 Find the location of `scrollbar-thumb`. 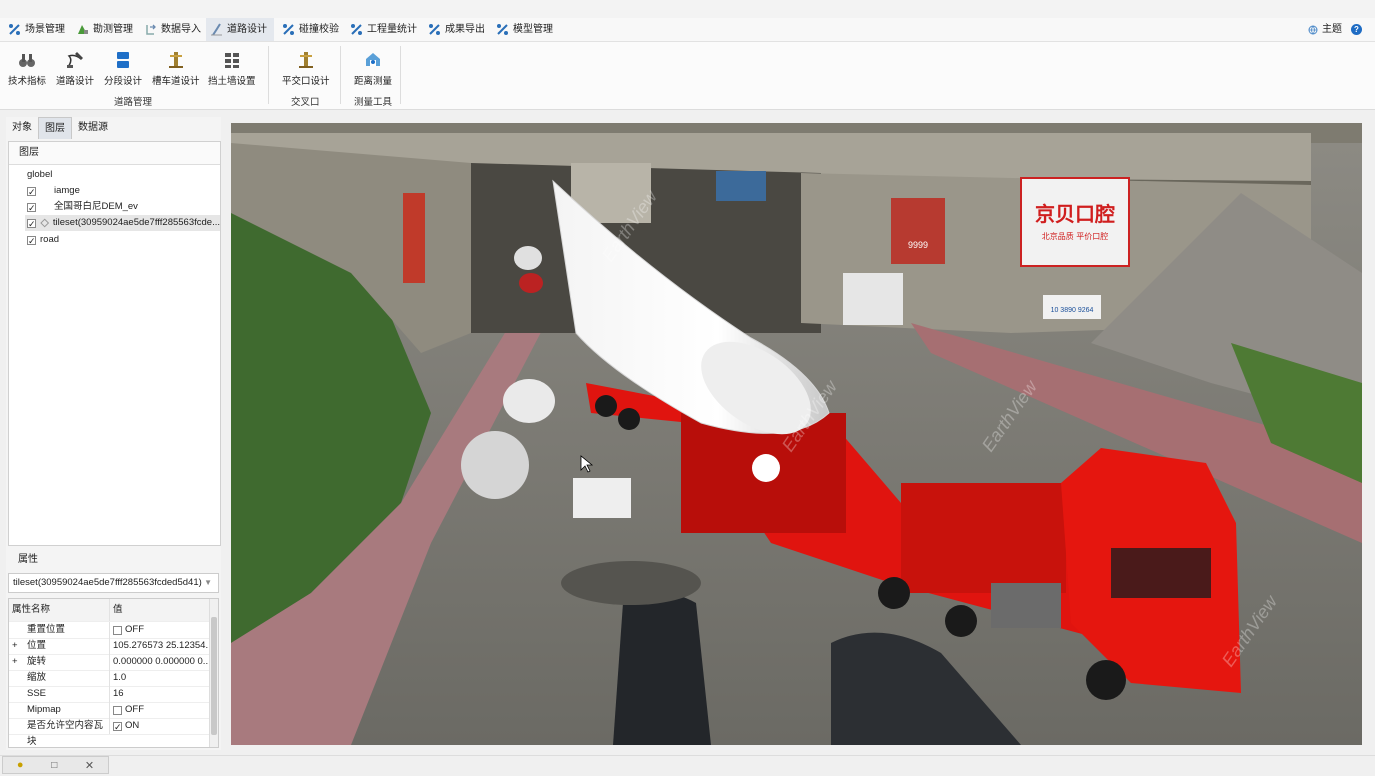

scrollbar-thumb is located at coordinates (214, 676).